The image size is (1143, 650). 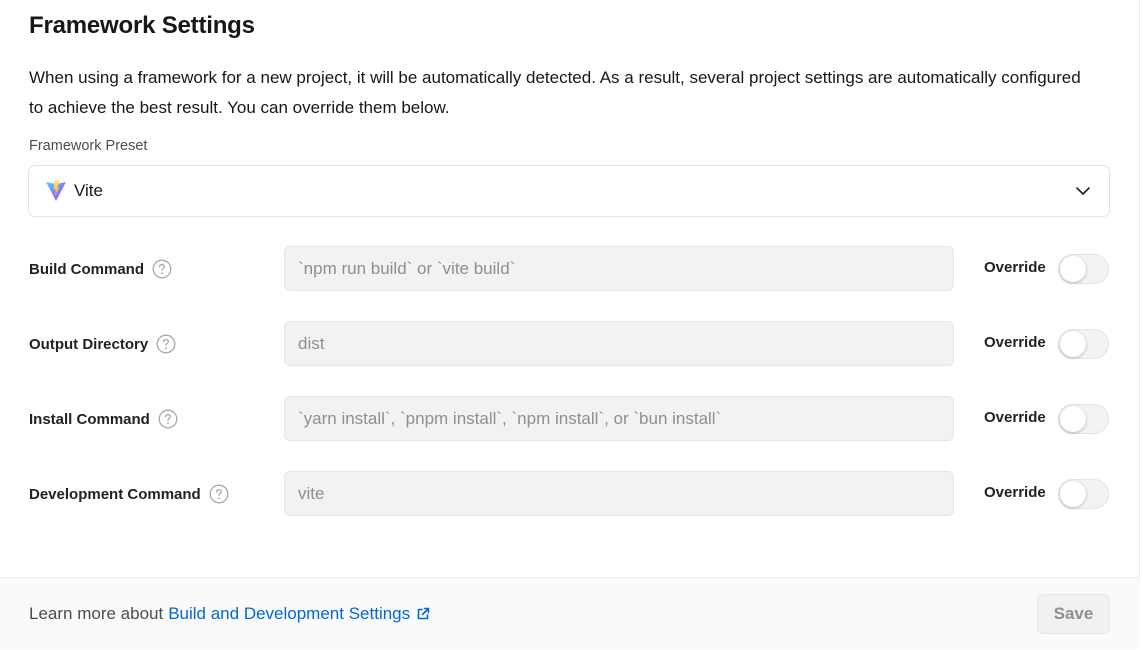 What do you see at coordinates (1015, 342) in the screenshot?
I see `output-directory-override-label: Override` at bounding box center [1015, 342].